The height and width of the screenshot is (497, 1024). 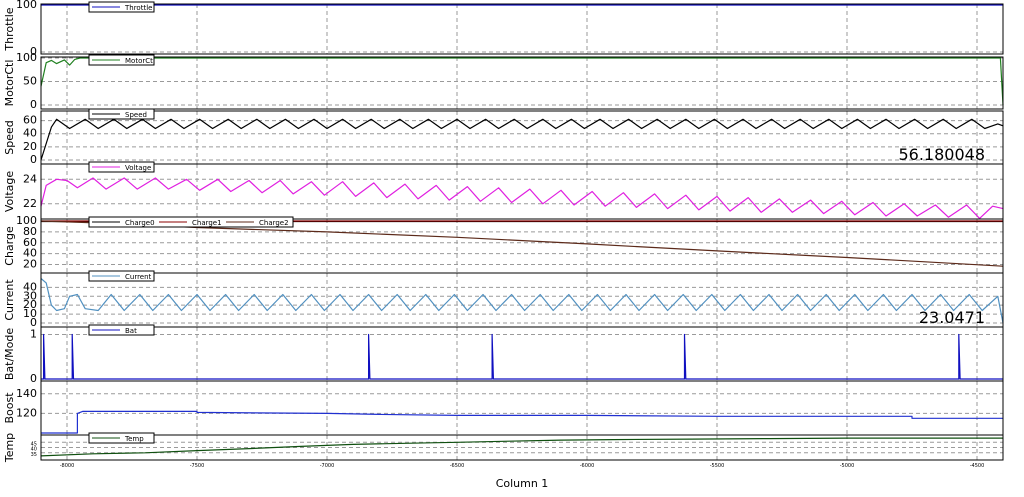 What do you see at coordinates (30, 203) in the screenshot?
I see `y-tick-label: 22` at bounding box center [30, 203].